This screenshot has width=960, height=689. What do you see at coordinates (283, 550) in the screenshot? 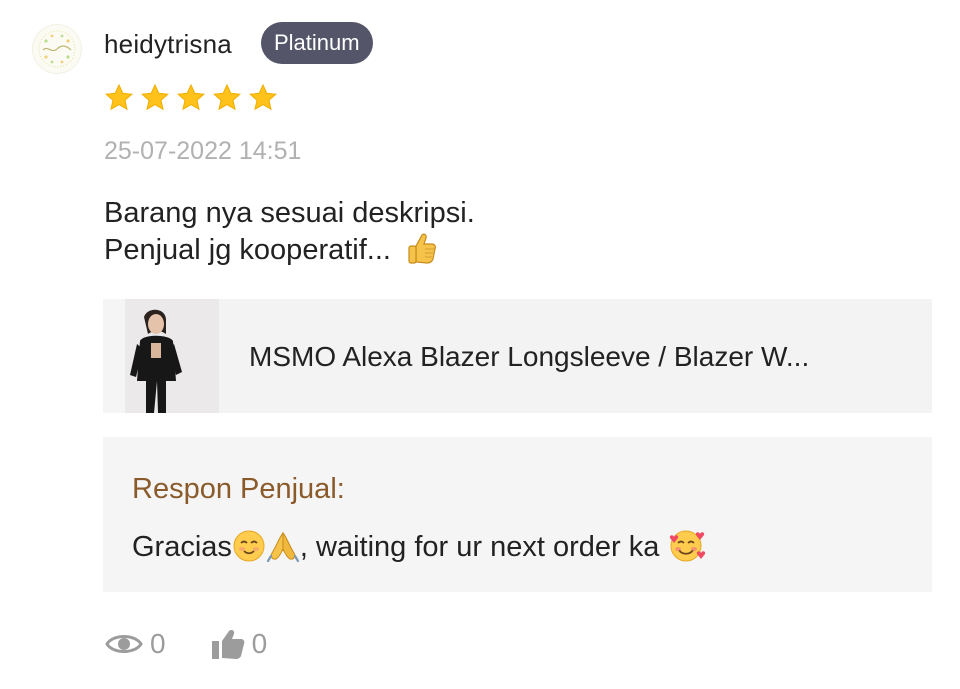
I see `folded-hands-emoji-icon` at bounding box center [283, 550].